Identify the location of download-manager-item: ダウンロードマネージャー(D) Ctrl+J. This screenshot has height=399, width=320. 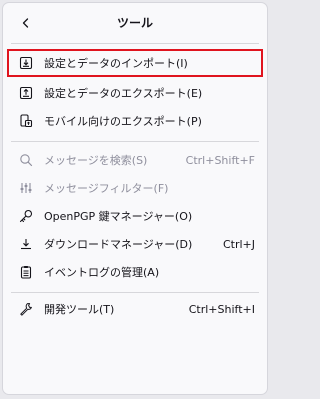
(135, 244).